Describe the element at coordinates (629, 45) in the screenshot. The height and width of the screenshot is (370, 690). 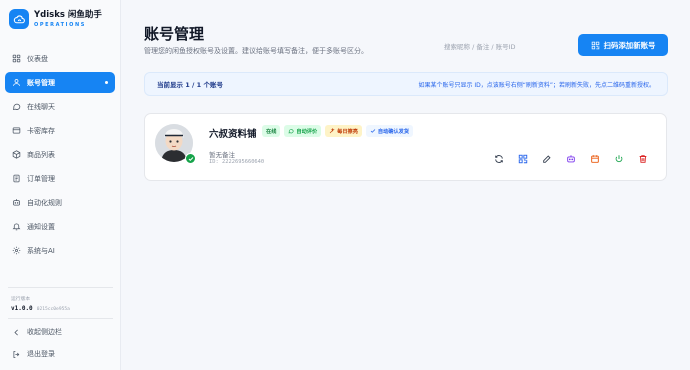
I see `scan-button-label: 扫码添加新账号` at that location.